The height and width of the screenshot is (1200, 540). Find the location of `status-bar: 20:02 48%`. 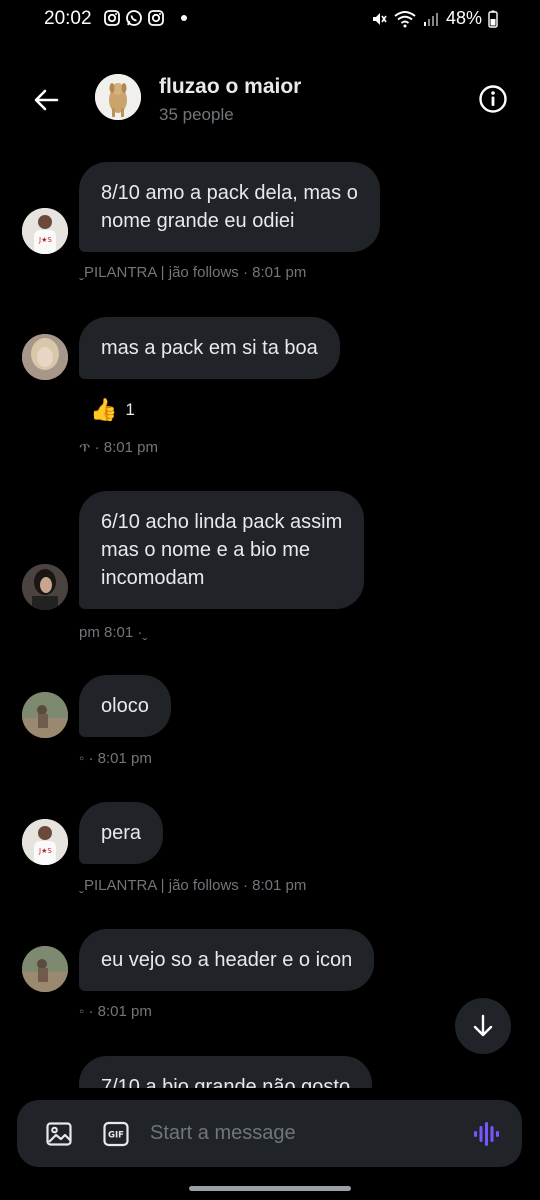

status-bar: 20:02 48% is located at coordinates (270, 20).